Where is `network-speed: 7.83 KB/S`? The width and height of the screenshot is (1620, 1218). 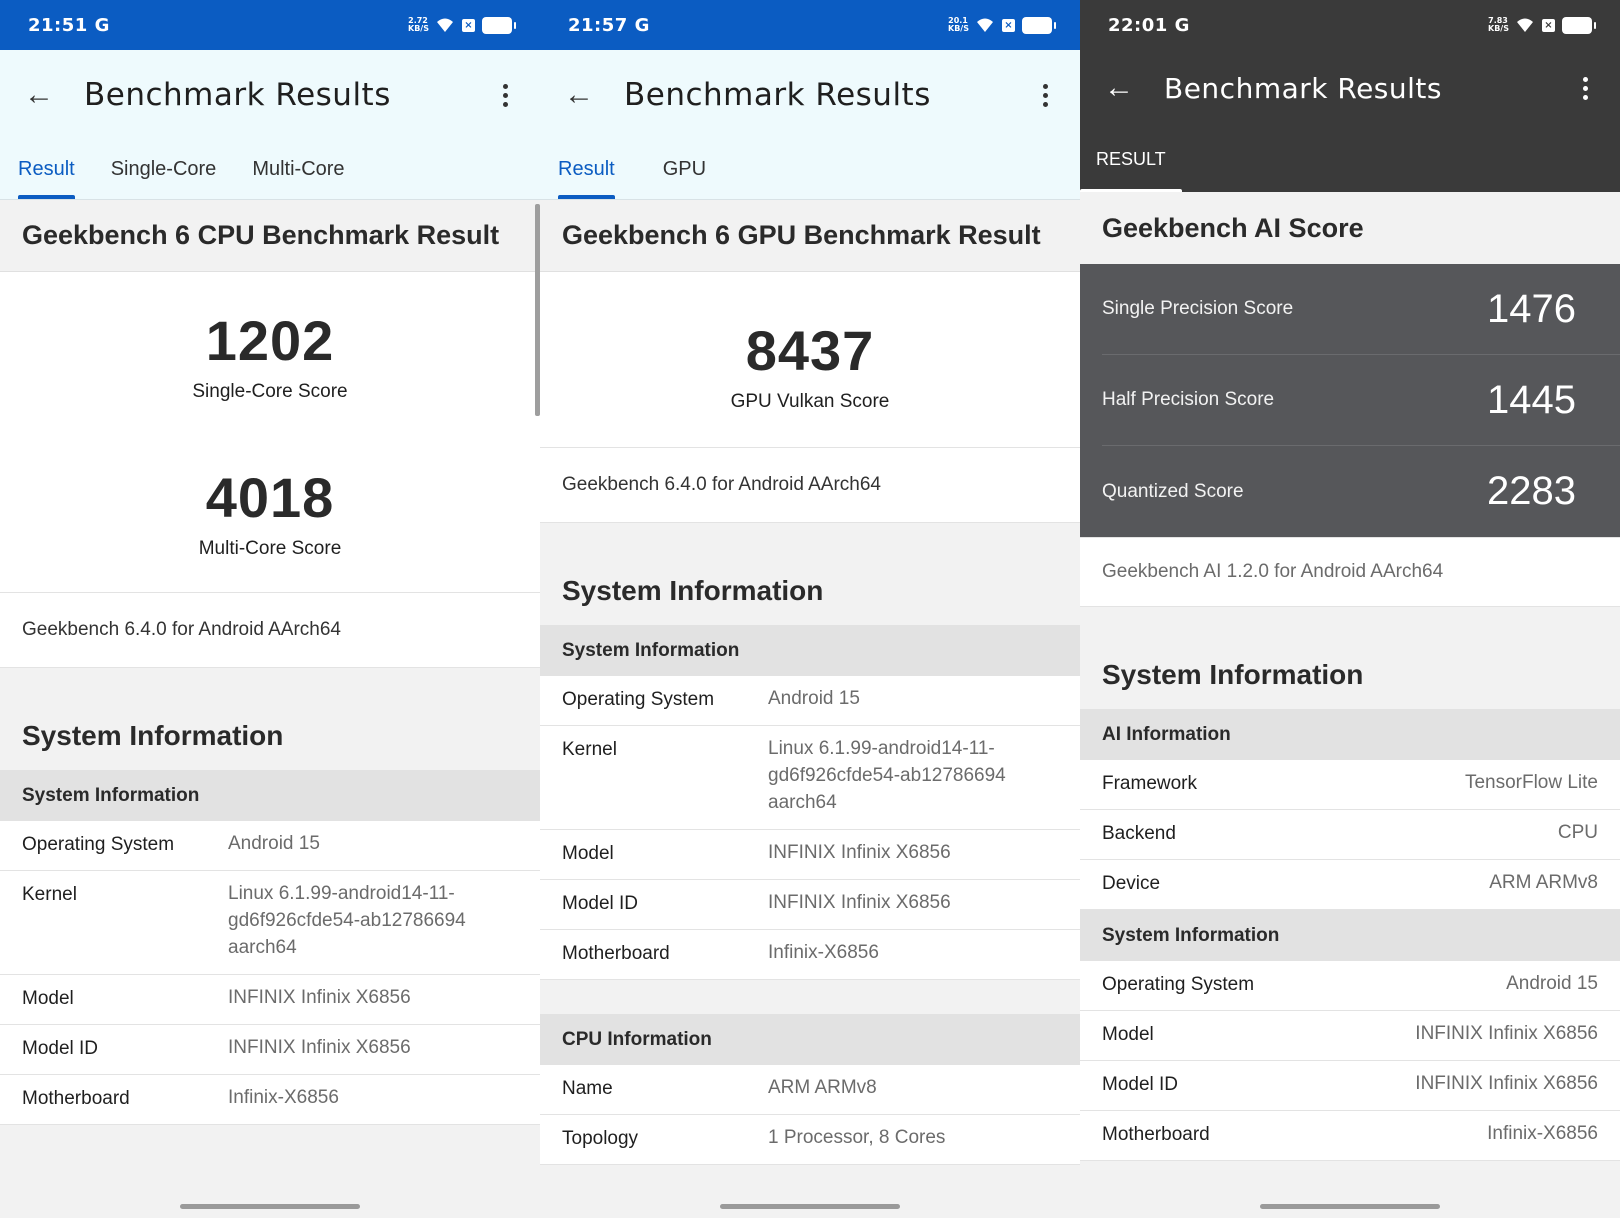 network-speed: 7.83 KB/S is located at coordinates (1498, 24).